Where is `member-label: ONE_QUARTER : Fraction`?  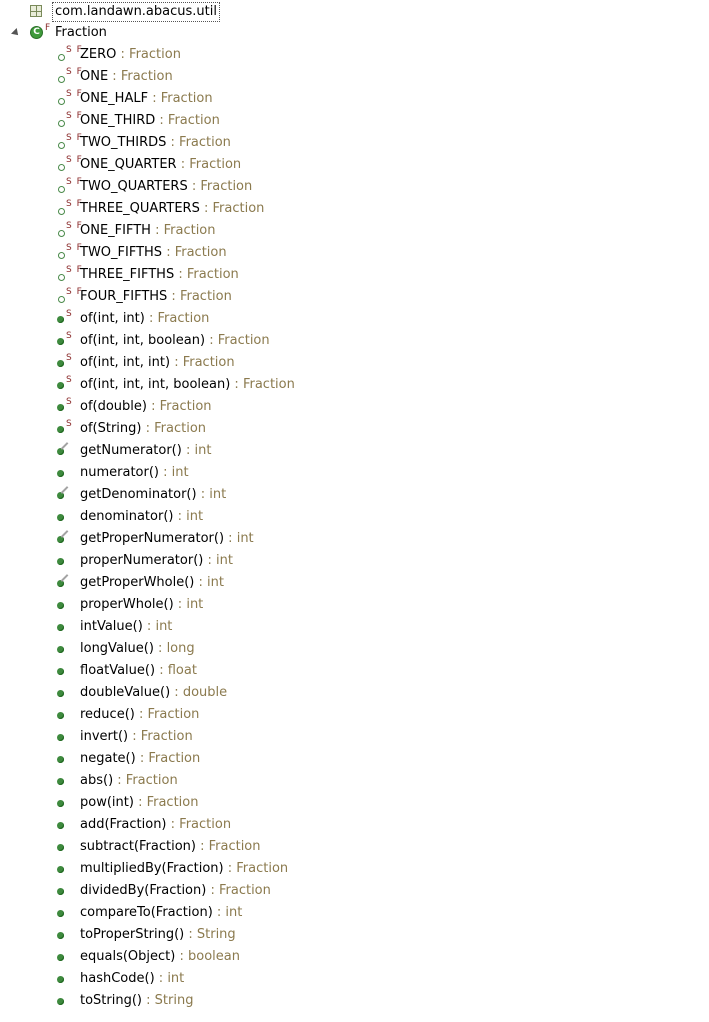
member-label: ONE_QUARTER : Fraction is located at coordinates (160, 165).